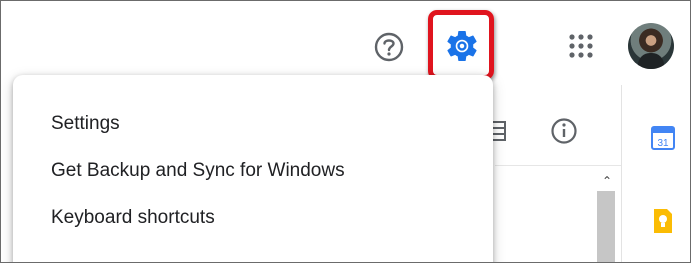 The width and height of the screenshot is (691, 263). I want to click on menu-item-keyboard-shortcuts: Keyboard shortcuts, so click(133, 218).